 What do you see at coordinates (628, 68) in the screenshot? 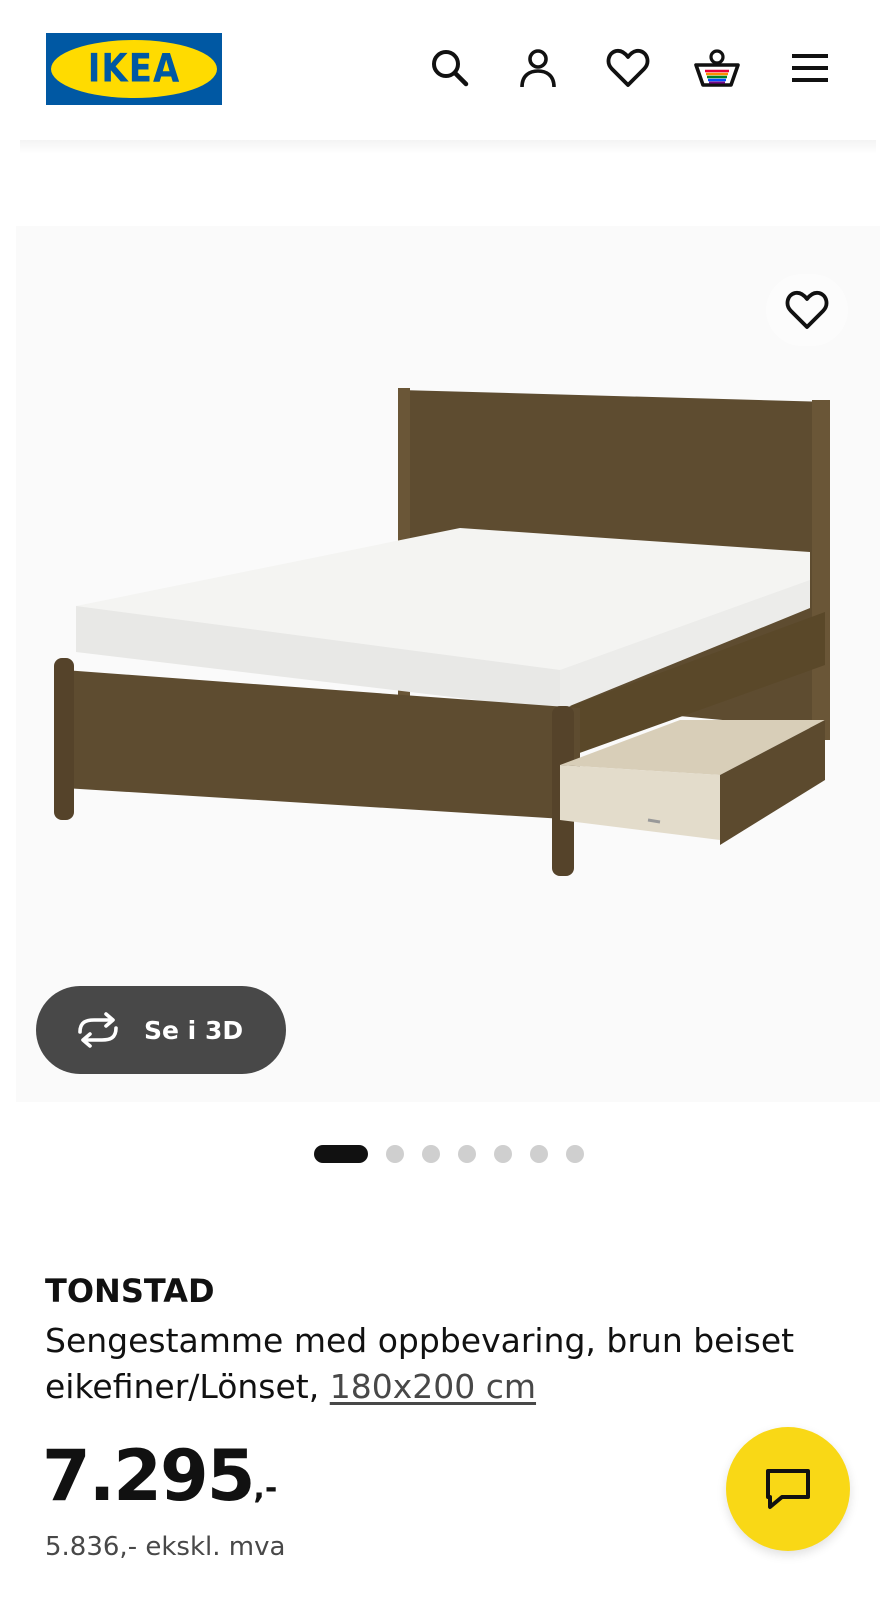
I see `favourites-icon` at bounding box center [628, 68].